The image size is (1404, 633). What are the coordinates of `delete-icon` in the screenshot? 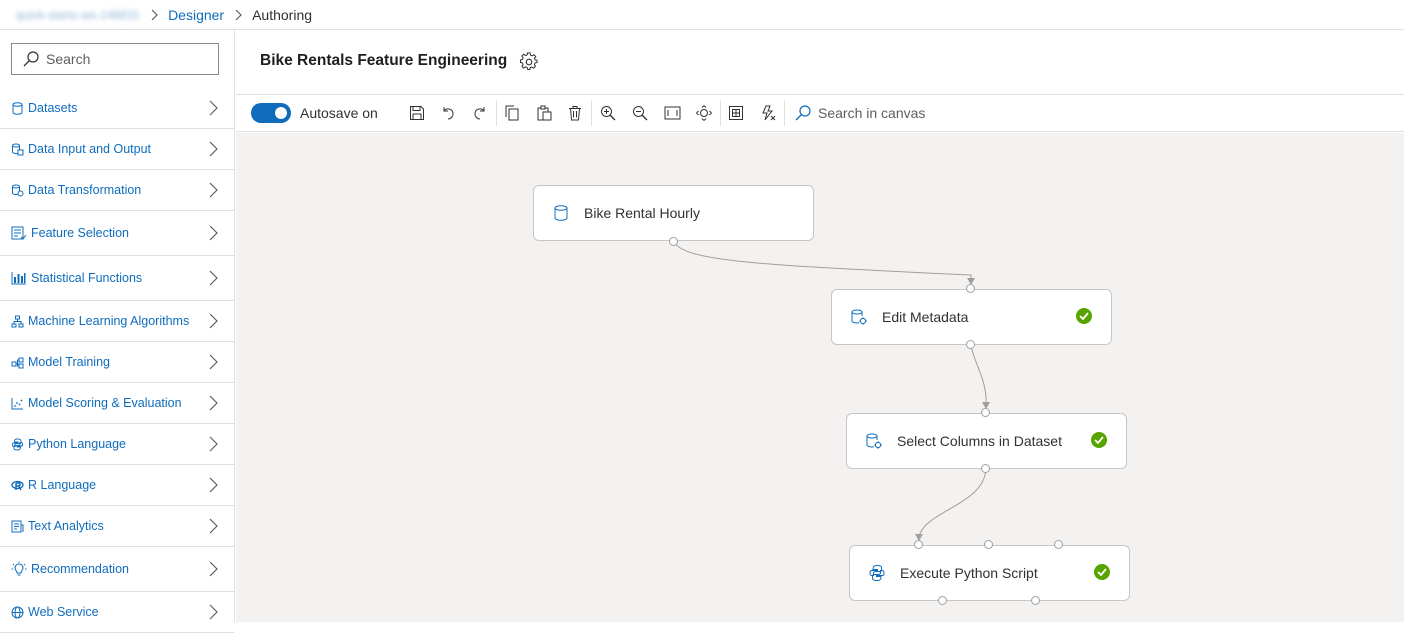 It's located at (575, 113).